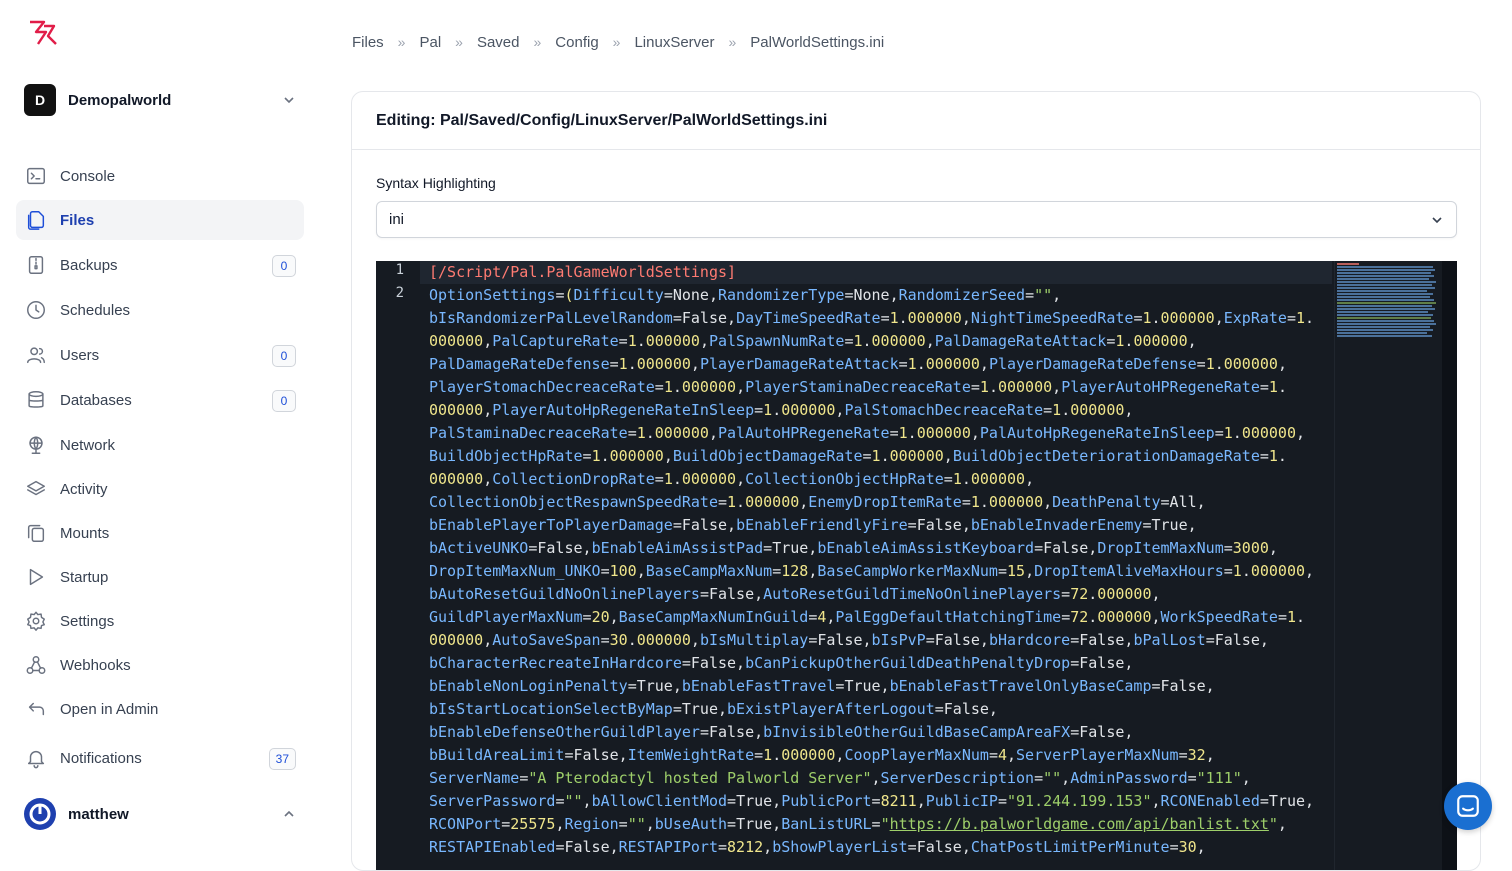 The image size is (1512, 871). Describe the element at coordinates (160, 758) in the screenshot. I see `sidebar-item-notifications: Notifications 37` at that location.